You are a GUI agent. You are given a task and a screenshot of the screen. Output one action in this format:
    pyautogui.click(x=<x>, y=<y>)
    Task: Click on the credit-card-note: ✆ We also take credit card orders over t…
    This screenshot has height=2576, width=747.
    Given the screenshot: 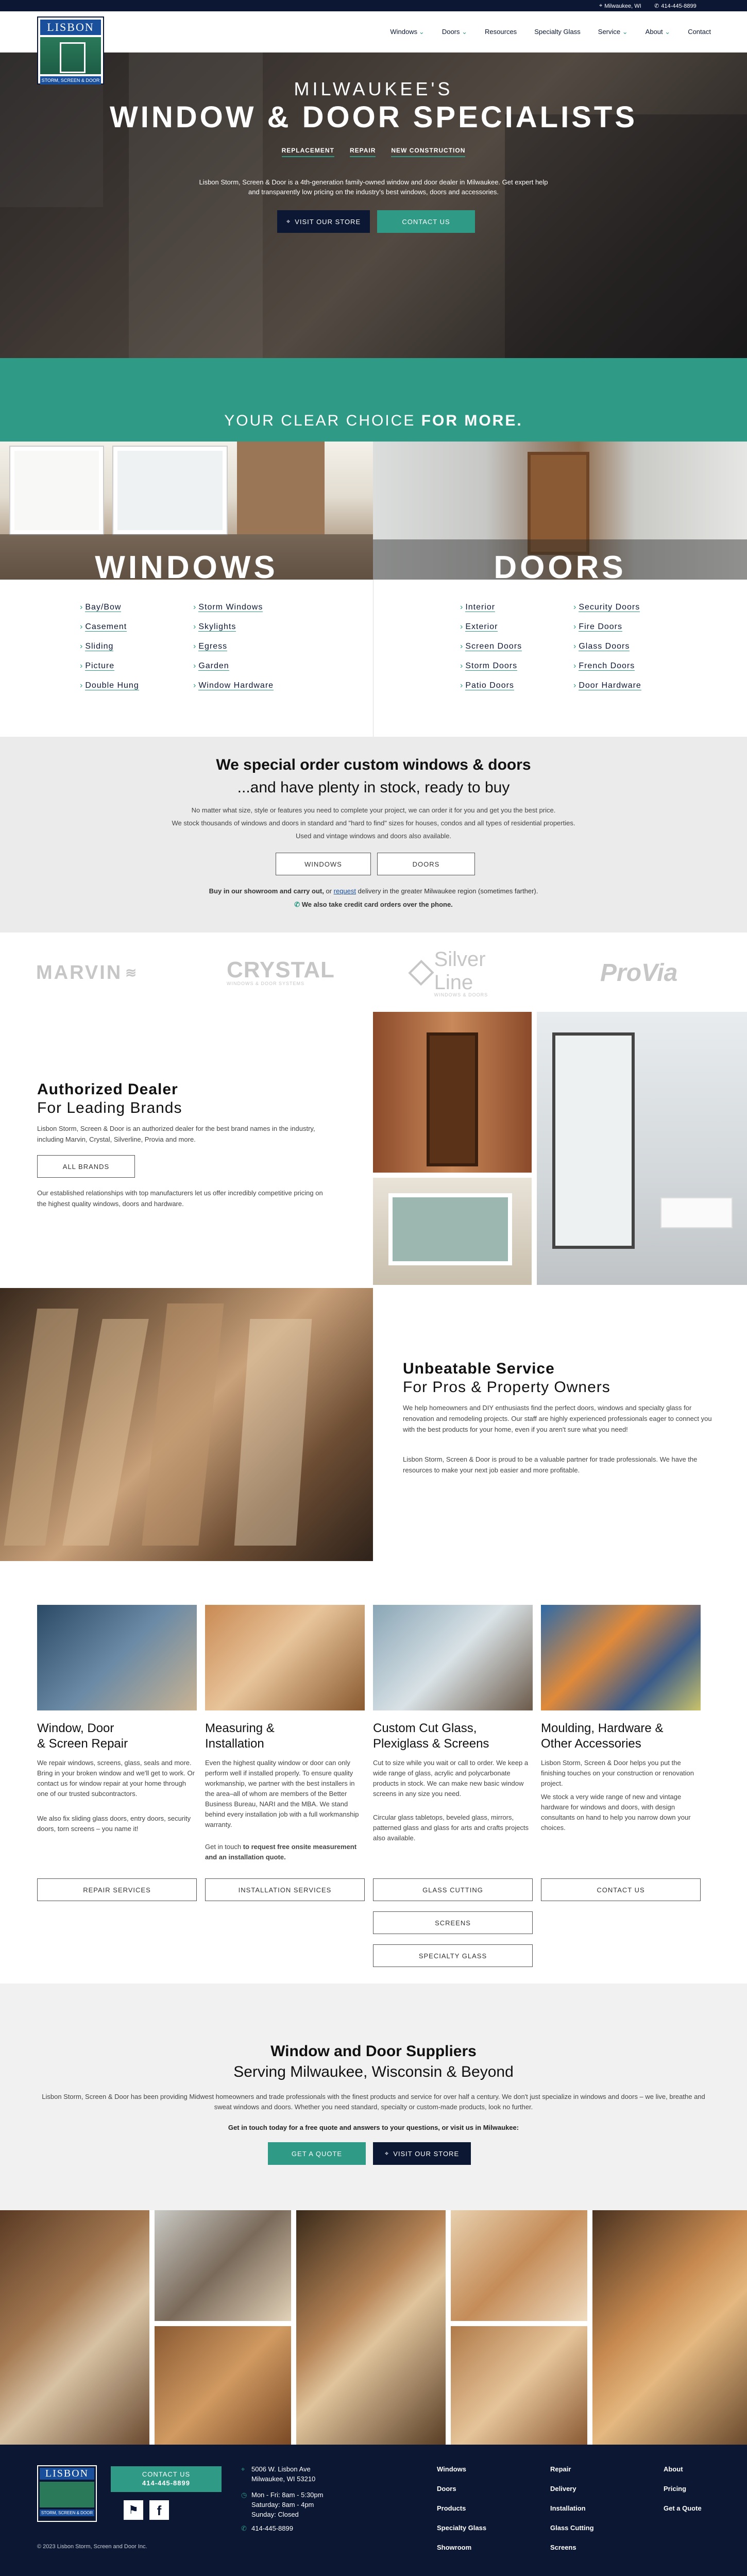 What is the action you would take?
    pyautogui.click(x=373, y=904)
    